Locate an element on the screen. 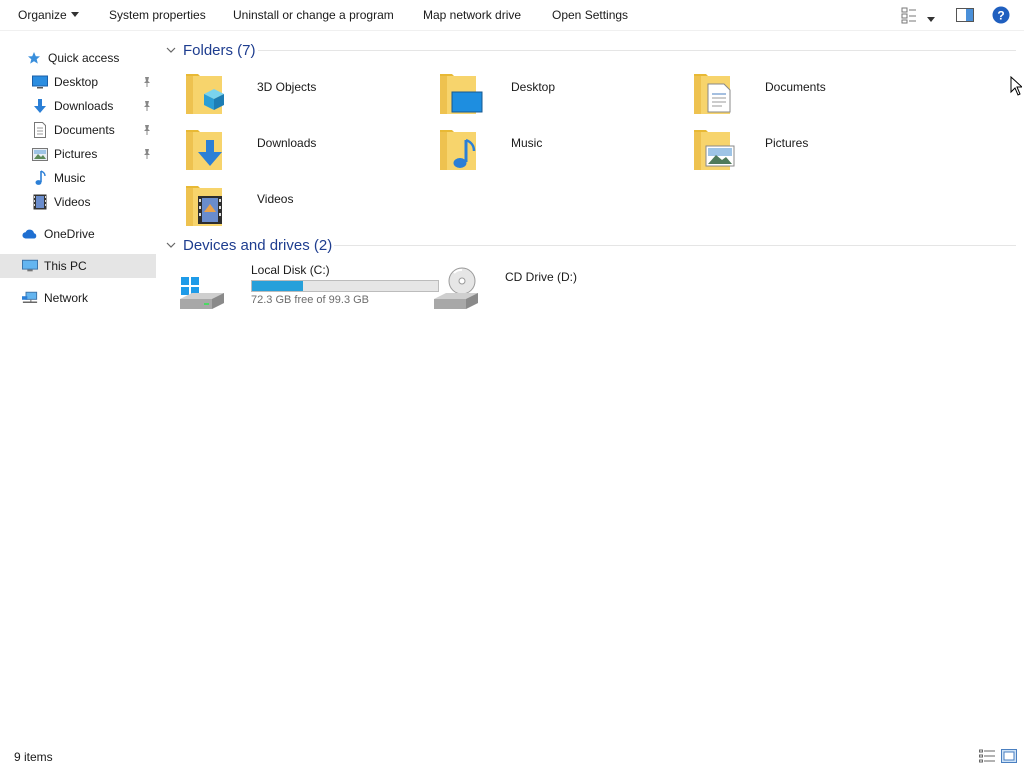 The height and width of the screenshot is (768, 1024). pictures-icon is located at coordinates (40, 154).